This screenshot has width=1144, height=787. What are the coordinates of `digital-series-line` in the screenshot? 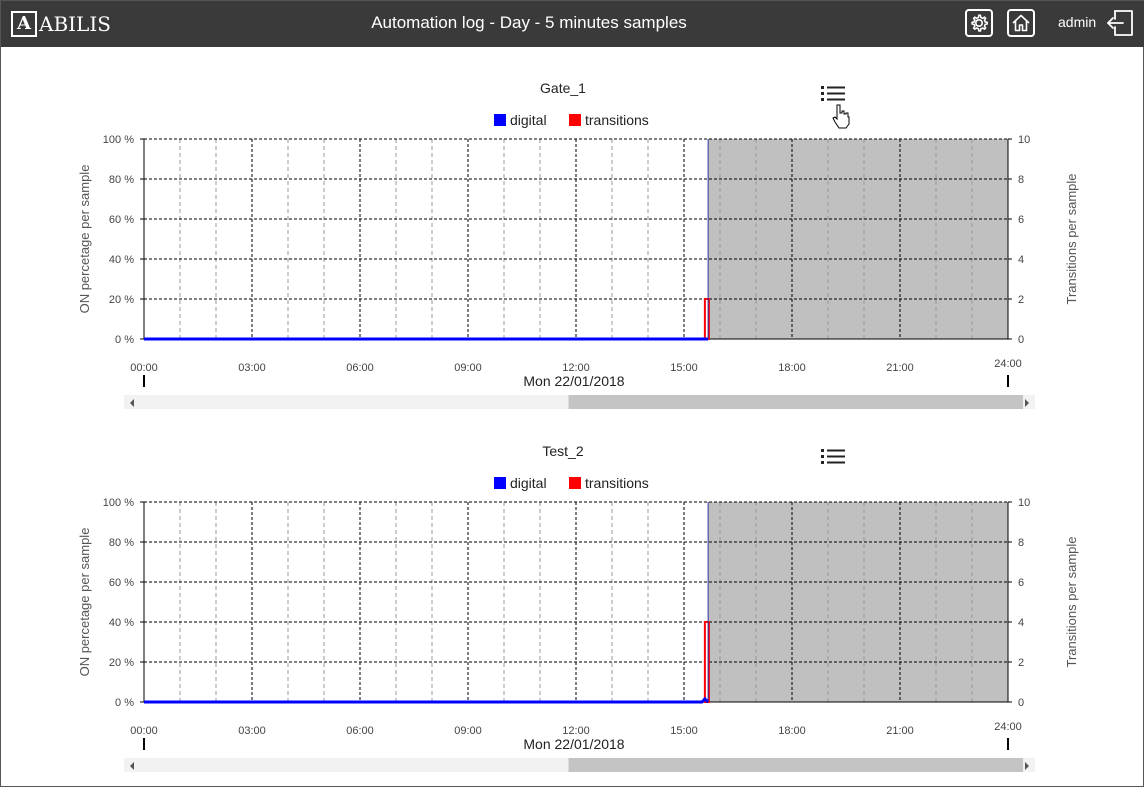 It's located at (427, 700).